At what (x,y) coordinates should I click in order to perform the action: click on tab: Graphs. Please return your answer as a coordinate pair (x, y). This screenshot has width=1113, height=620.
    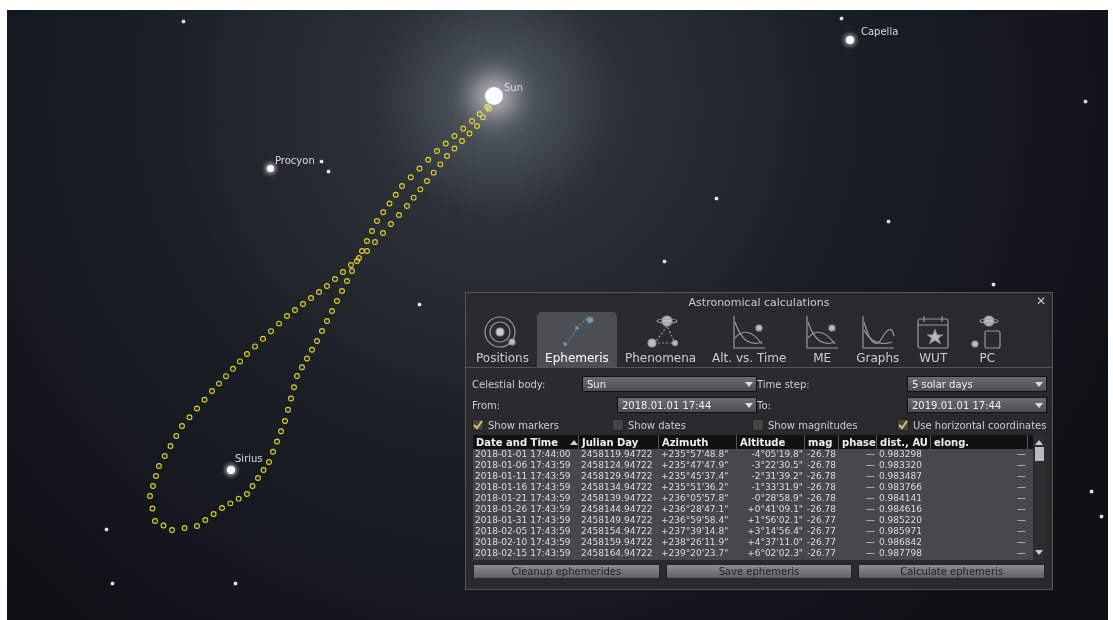
    Looking at the image, I should click on (878, 339).